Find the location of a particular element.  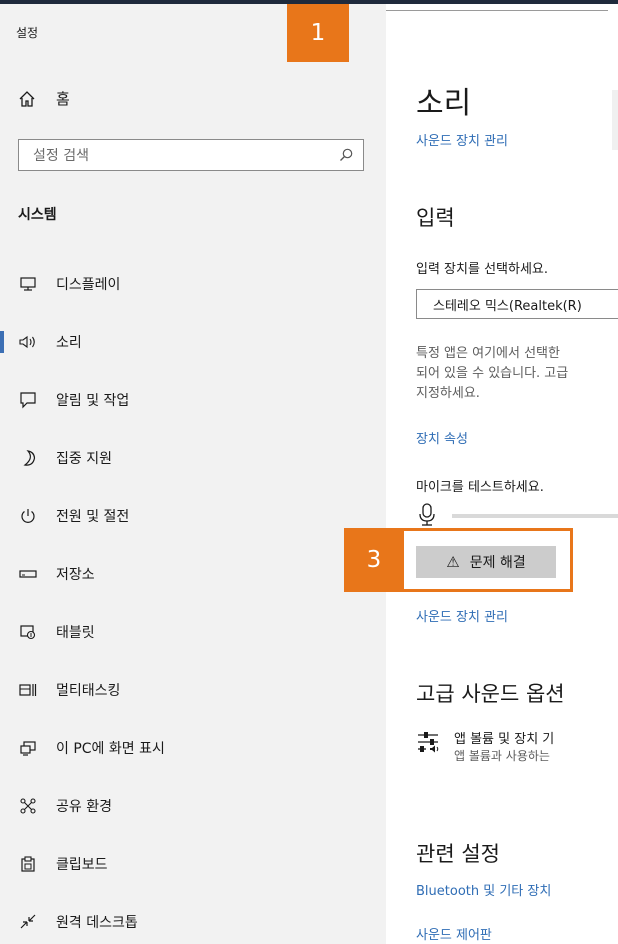

app-volume-text: 앱 볼륨 및 장치 기 앱 볼륨과 사용하는 is located at coordinates (504, 746).